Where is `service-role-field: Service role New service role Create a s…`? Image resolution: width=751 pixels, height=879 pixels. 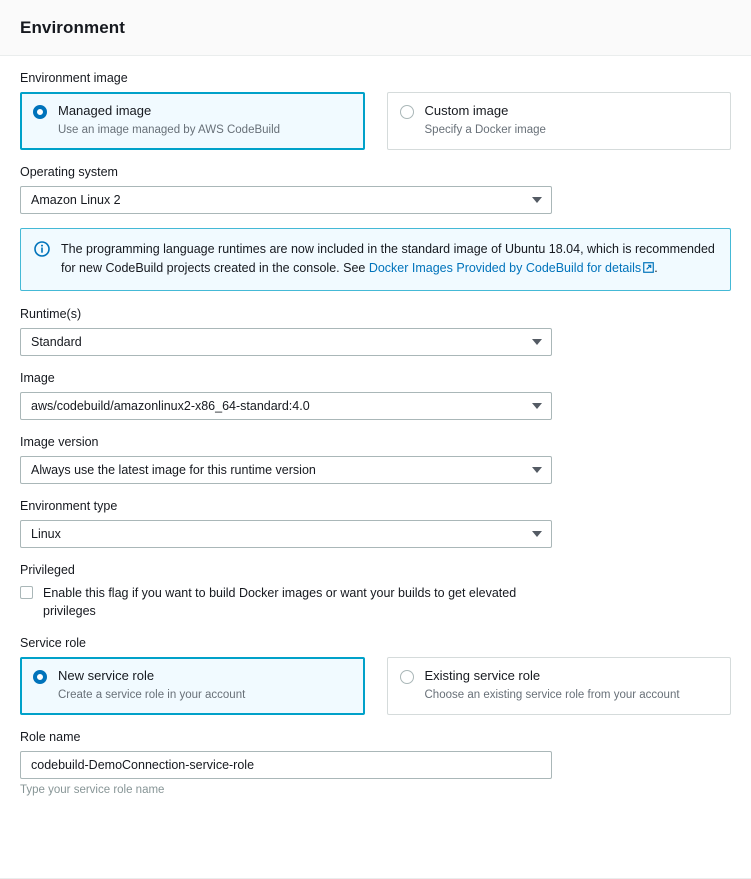
service-role-field: Service role New service role Create a s… is located at coordinates (375, 675).